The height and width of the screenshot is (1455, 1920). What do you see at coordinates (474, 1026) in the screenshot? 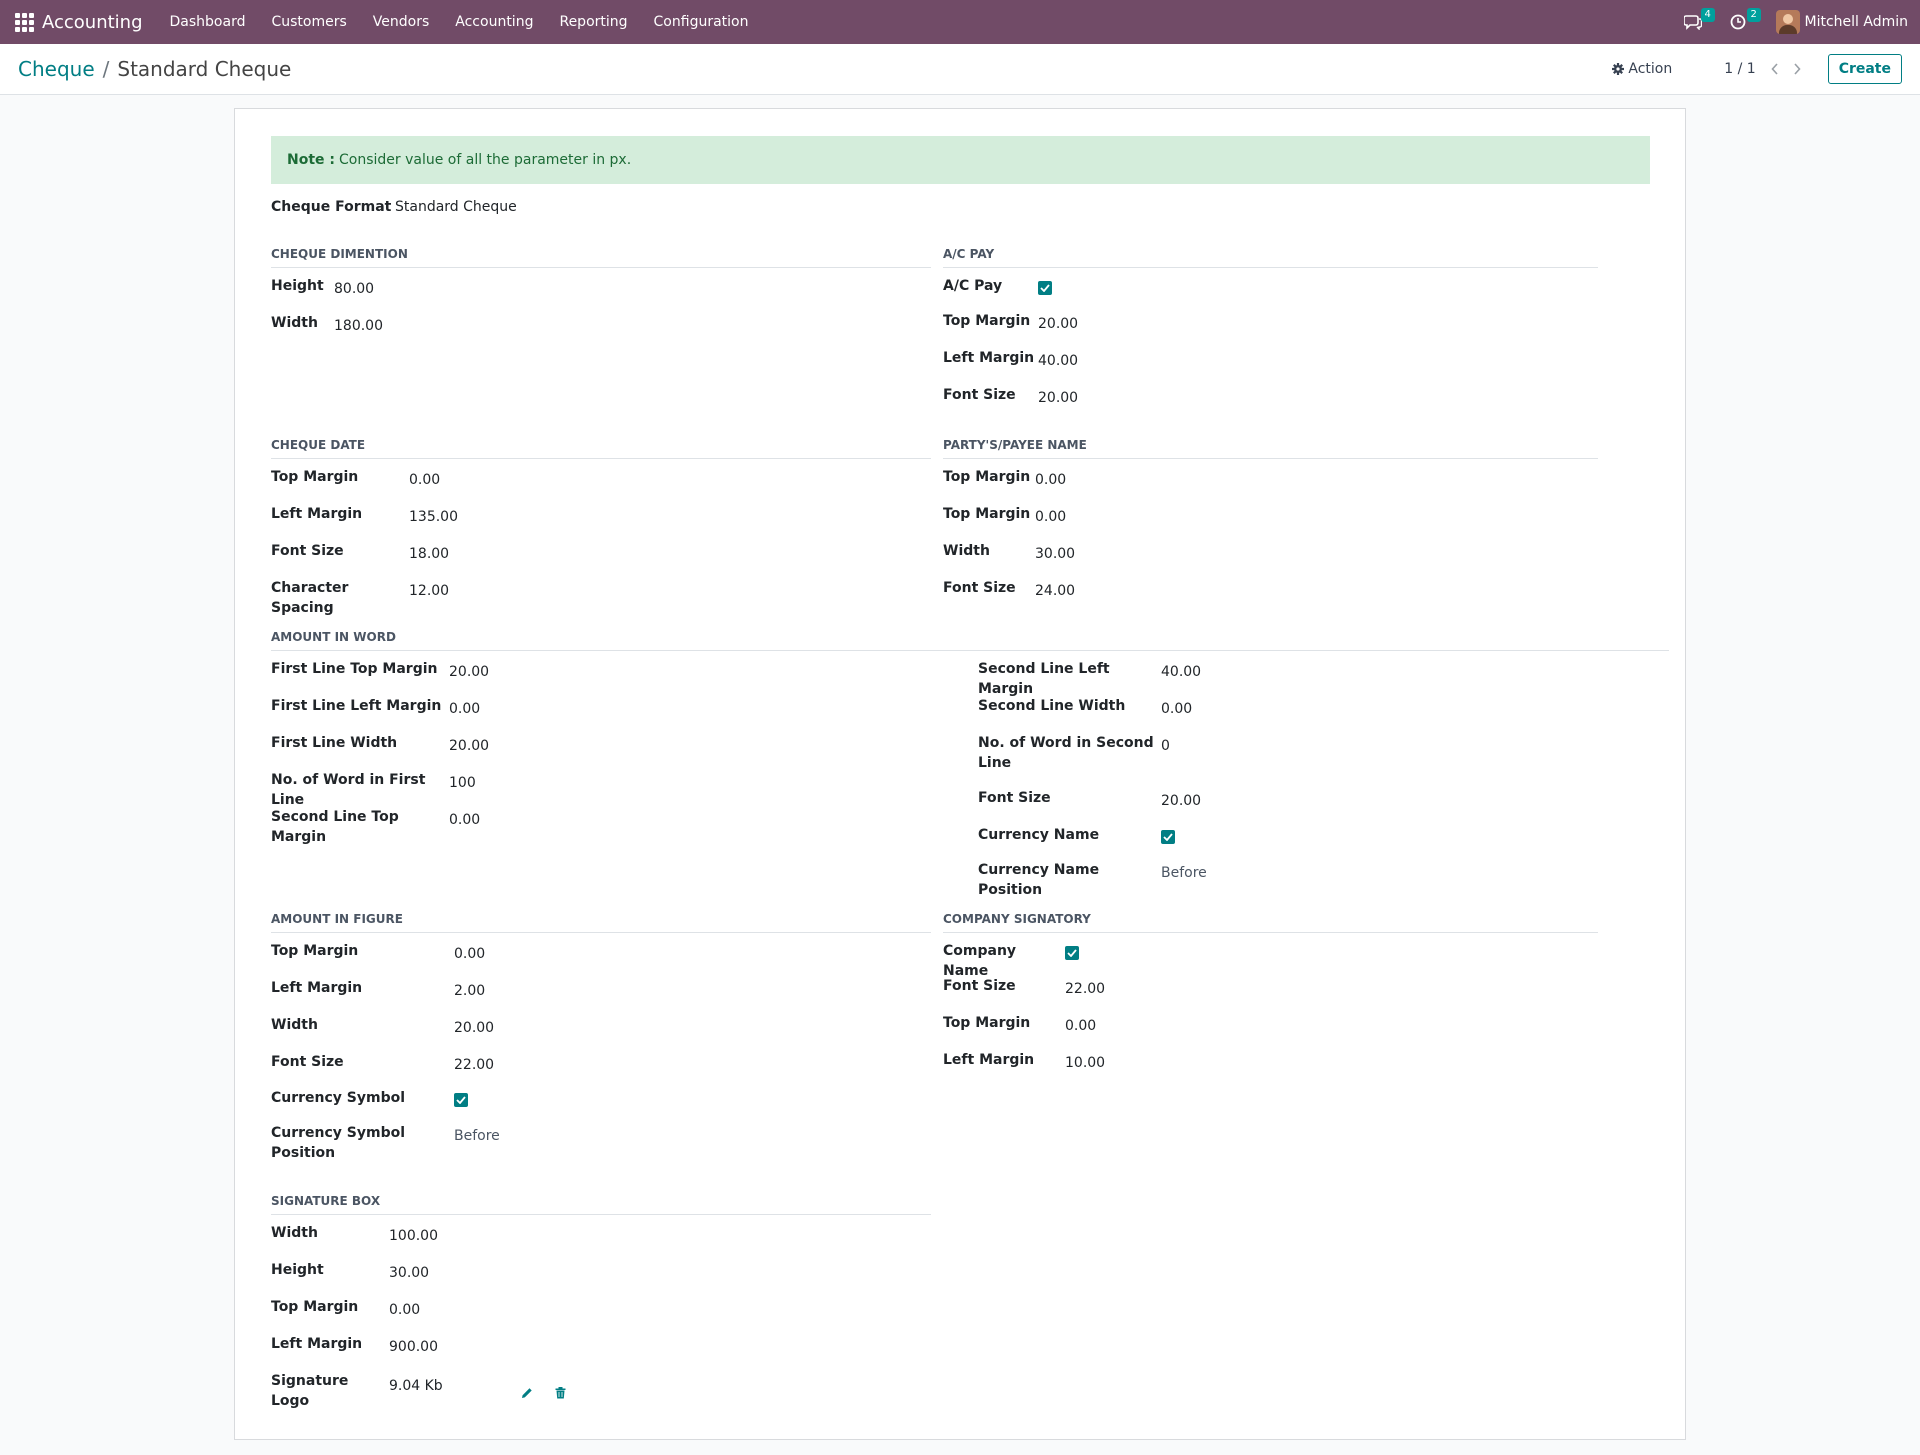
I see `width-input: 20.00` at bounding box center [474, 1026].